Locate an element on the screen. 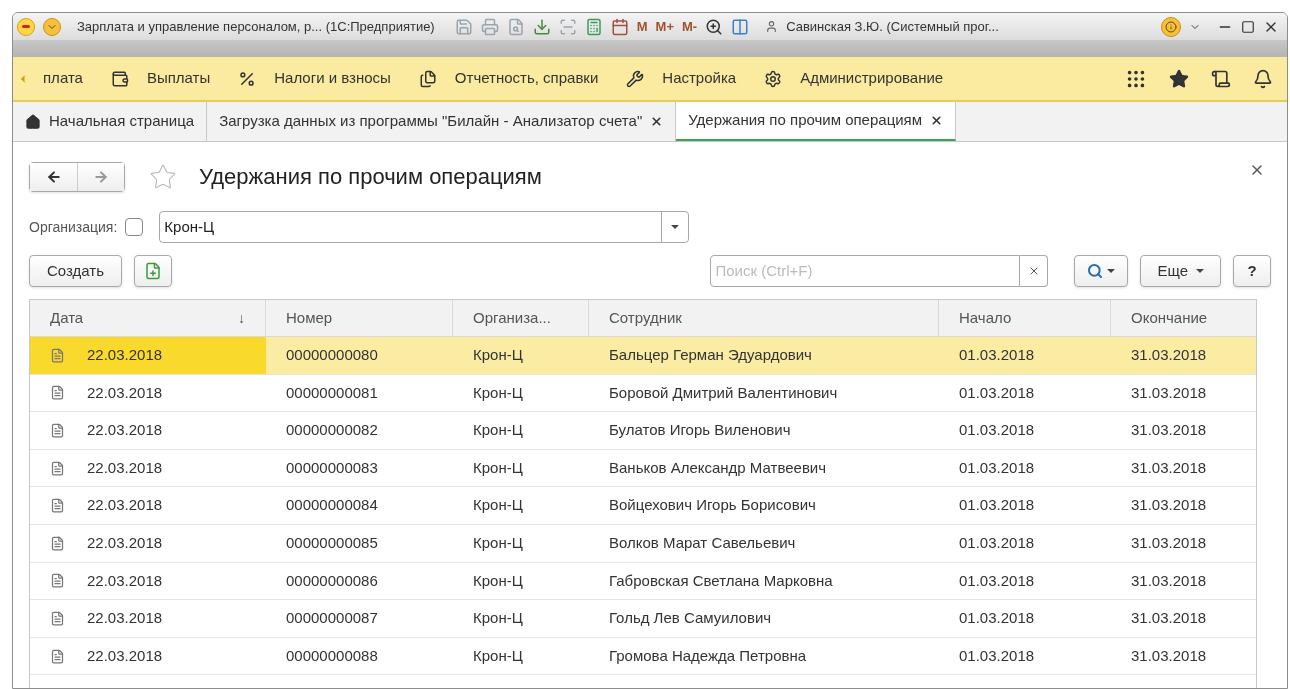 The height and width of the screenshot is (689, 1290). section-link: плата is located at coordinates (63, 78).